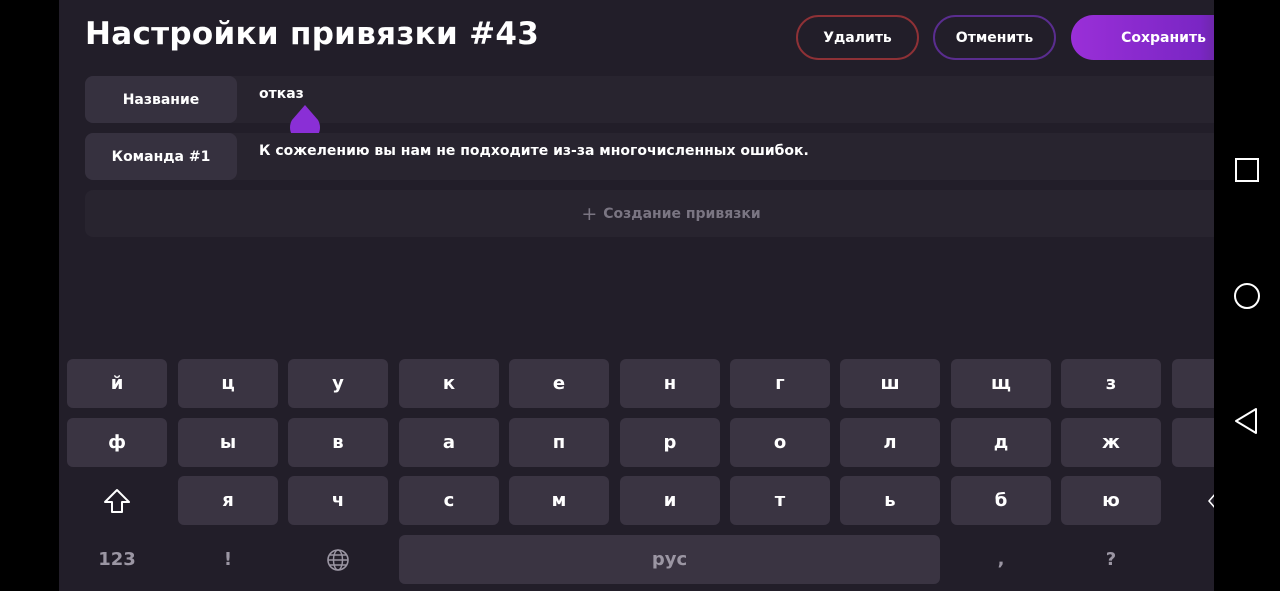 Image resolution: width=1280 pixels, height=591 pixels. I want to click on key: ч, so click(338, 500).